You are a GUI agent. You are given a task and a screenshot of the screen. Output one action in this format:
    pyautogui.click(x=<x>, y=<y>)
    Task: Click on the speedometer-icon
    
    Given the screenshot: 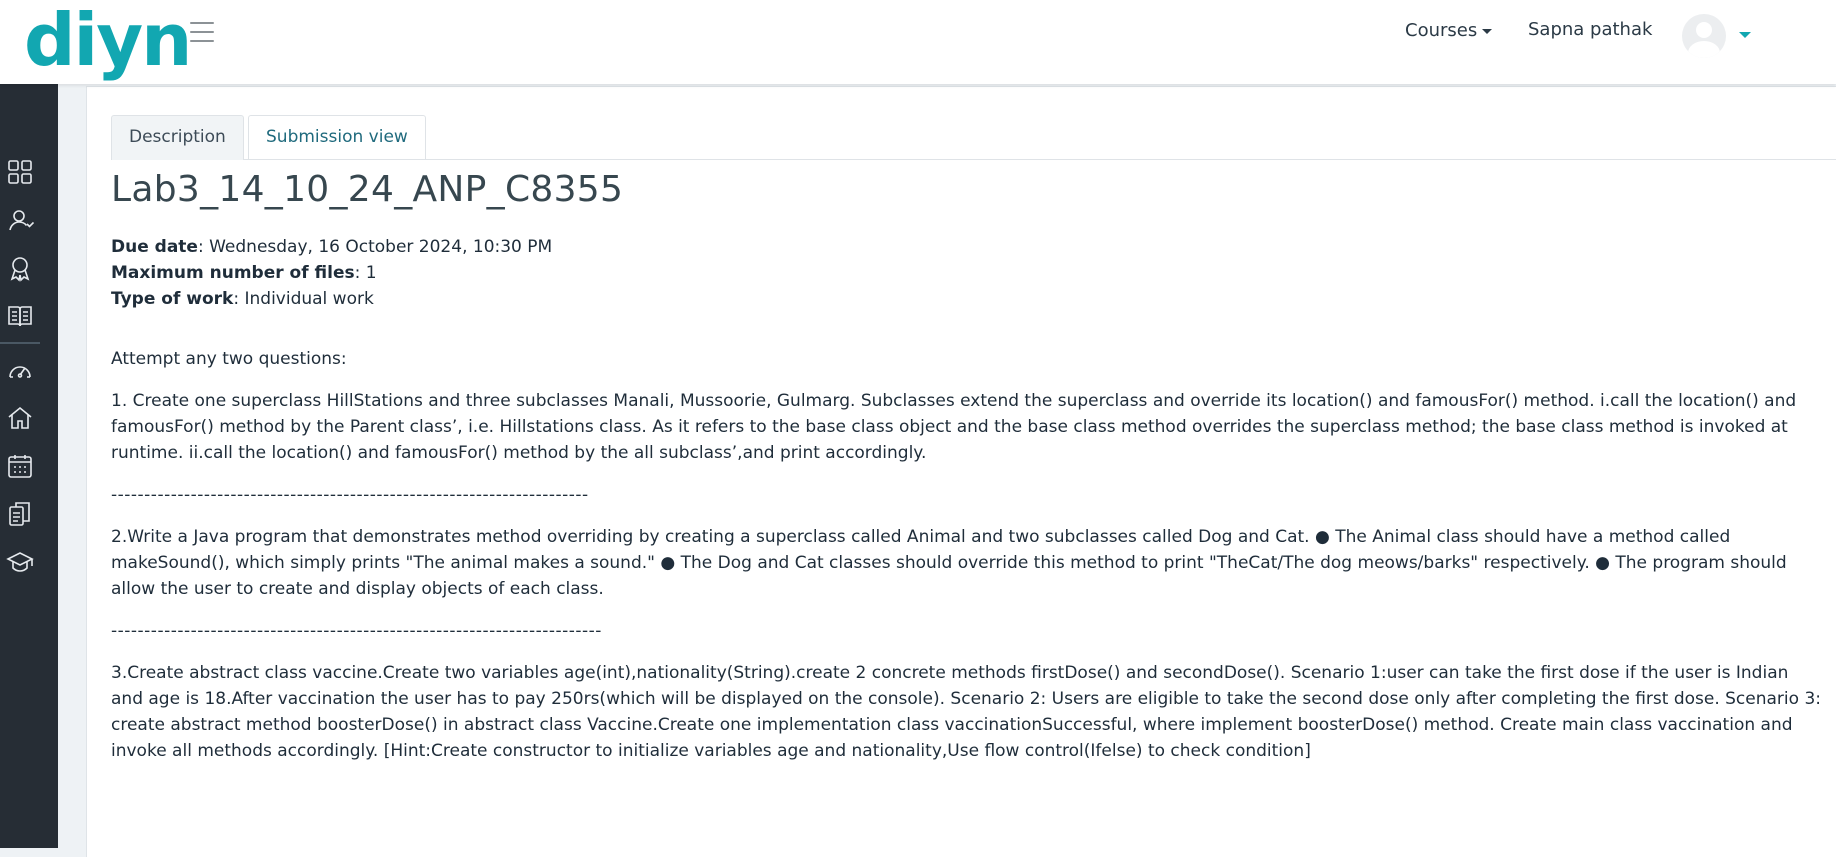 What is the action you would take?
    pyautogui.click(x=20, y=370)
    